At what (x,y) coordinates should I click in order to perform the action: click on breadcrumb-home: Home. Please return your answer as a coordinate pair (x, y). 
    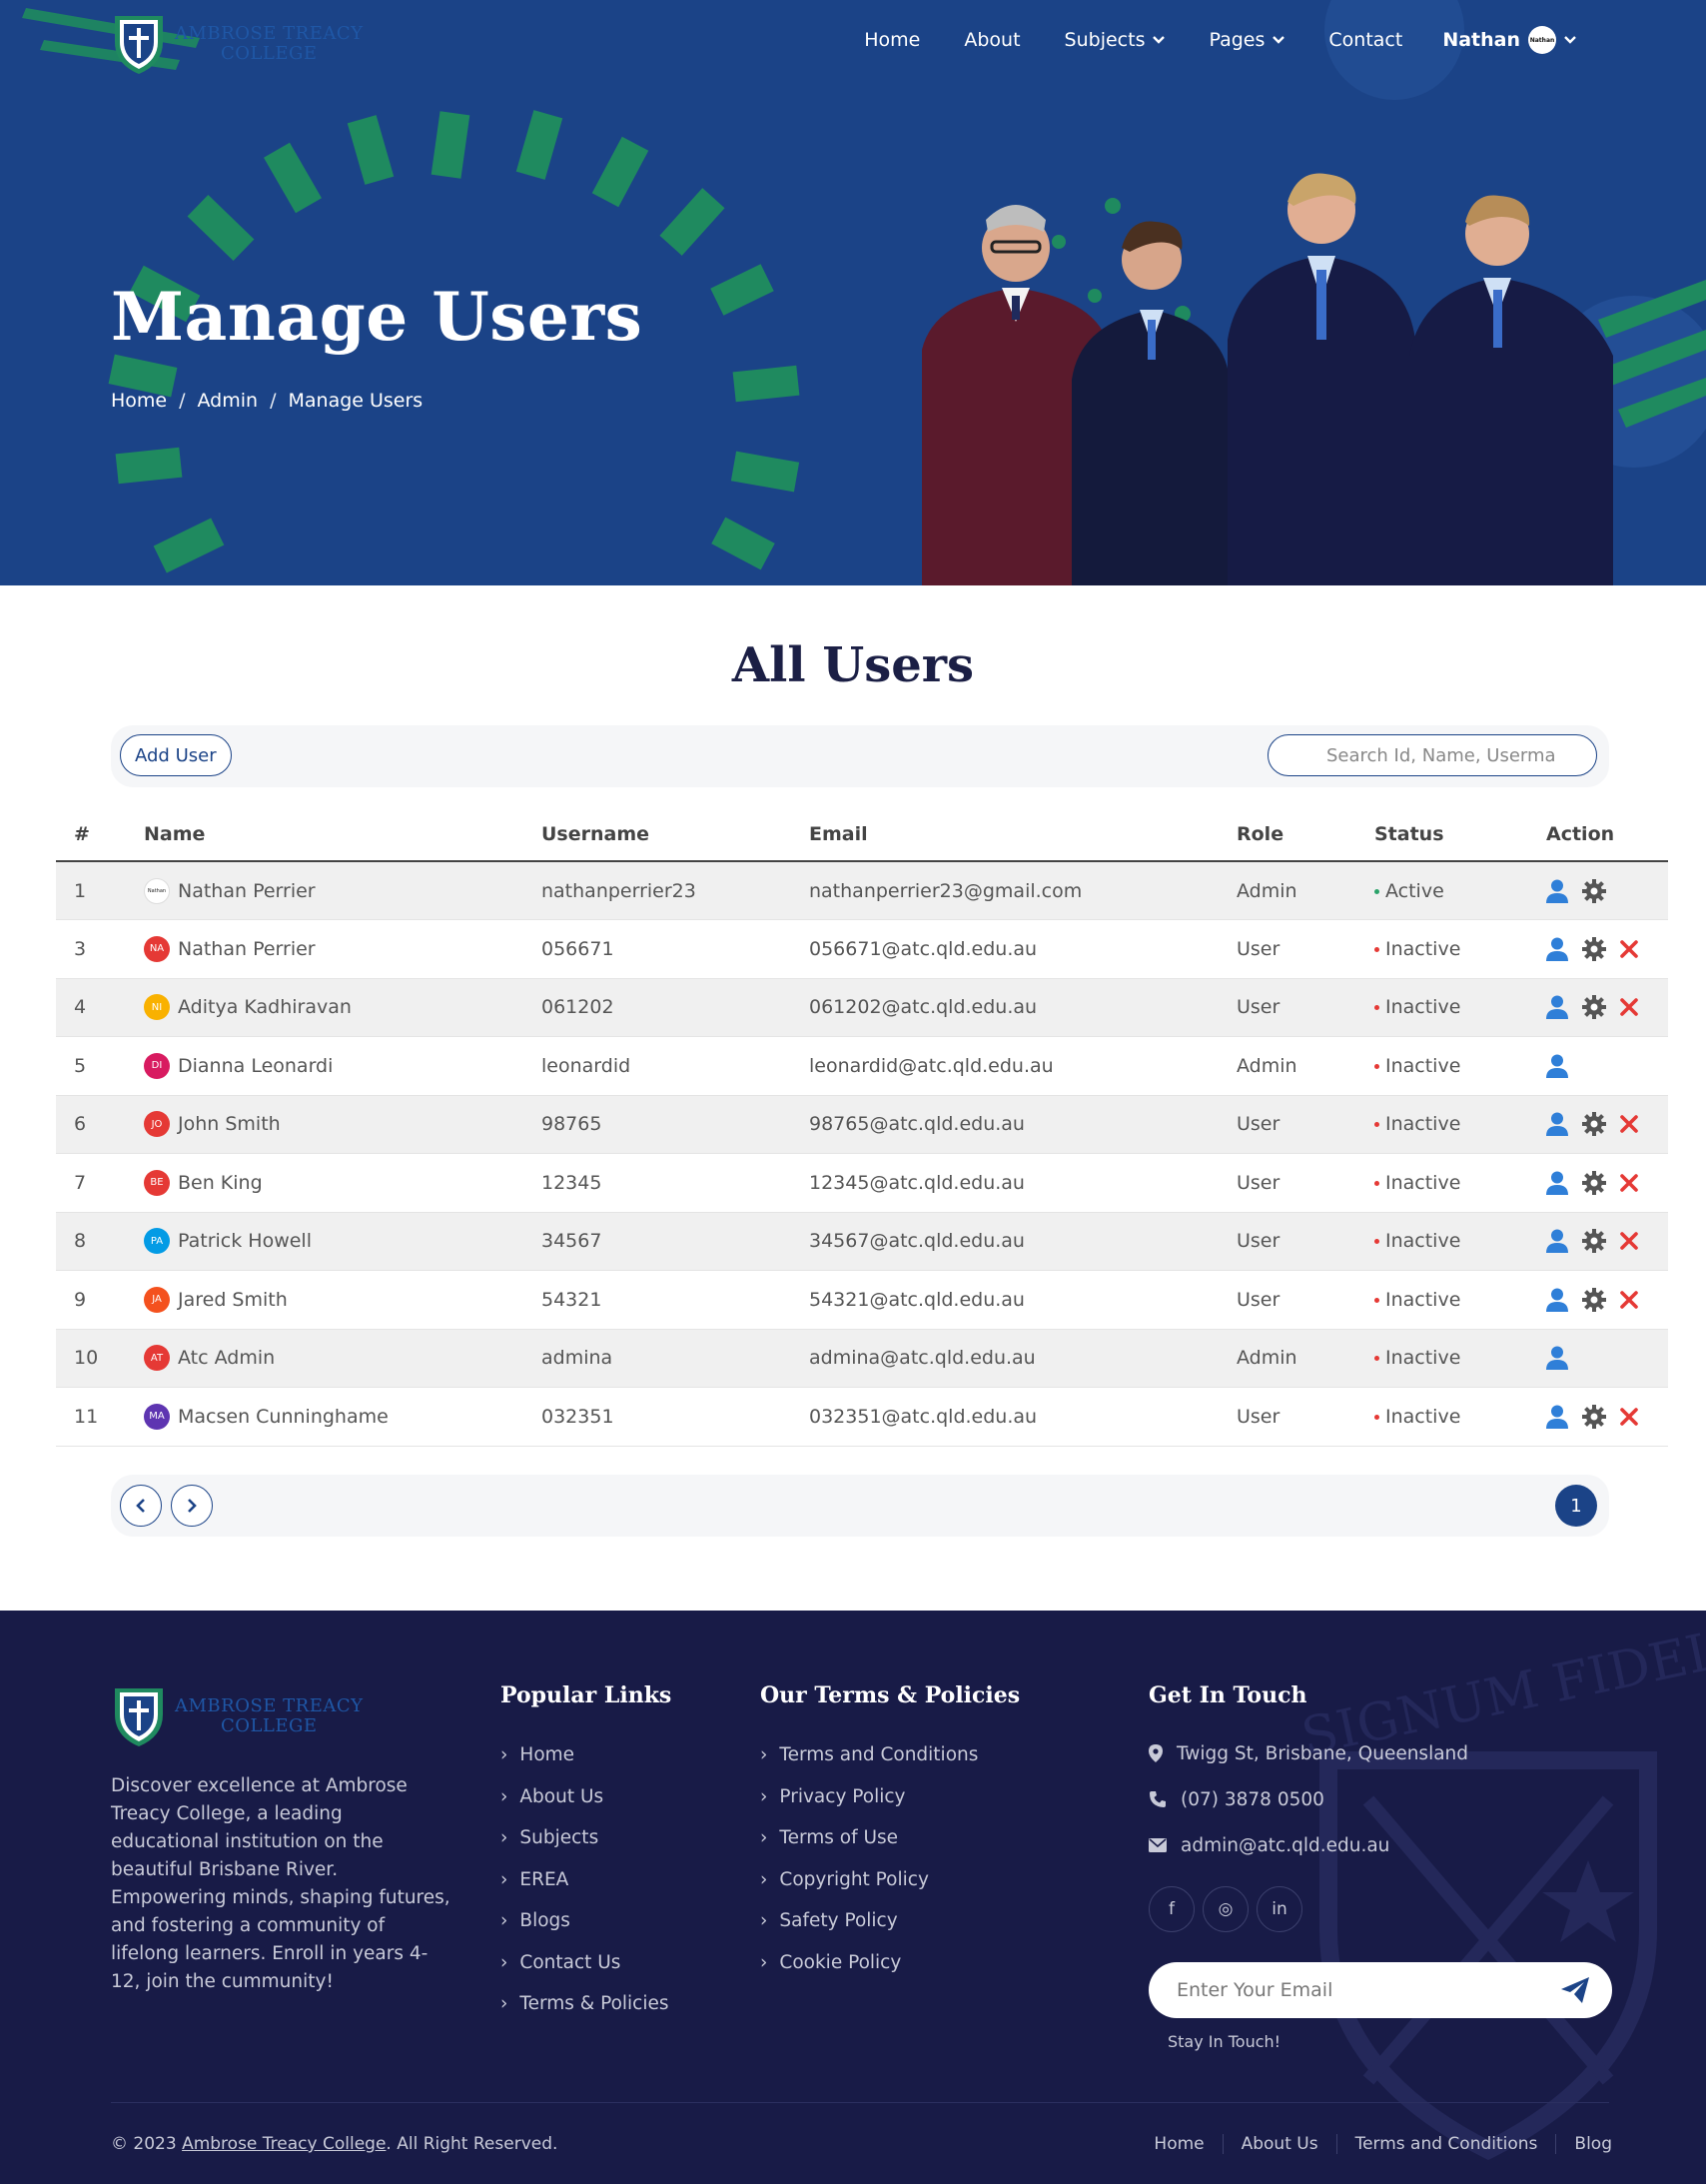
    Looking at the image, I should click on (139, 401).